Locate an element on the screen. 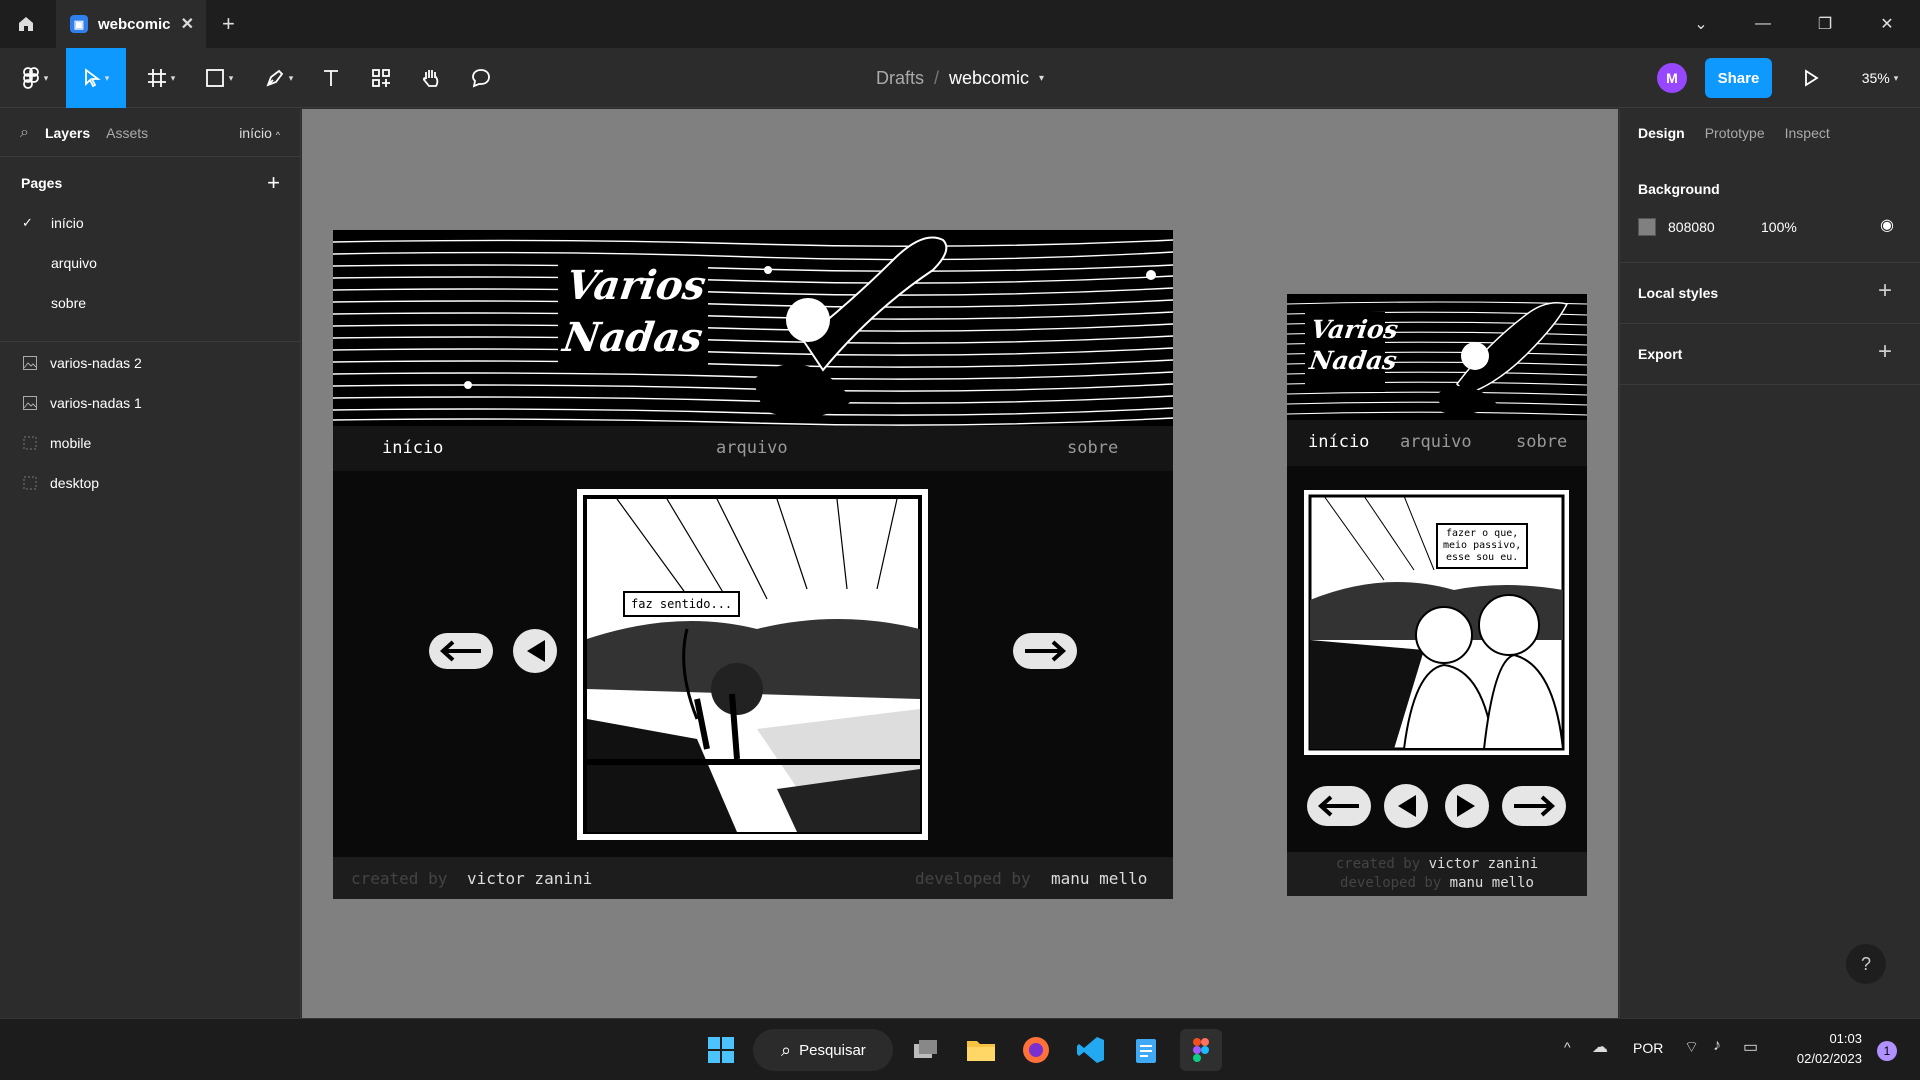  task-view-button is located at coordinates (926, 1050).